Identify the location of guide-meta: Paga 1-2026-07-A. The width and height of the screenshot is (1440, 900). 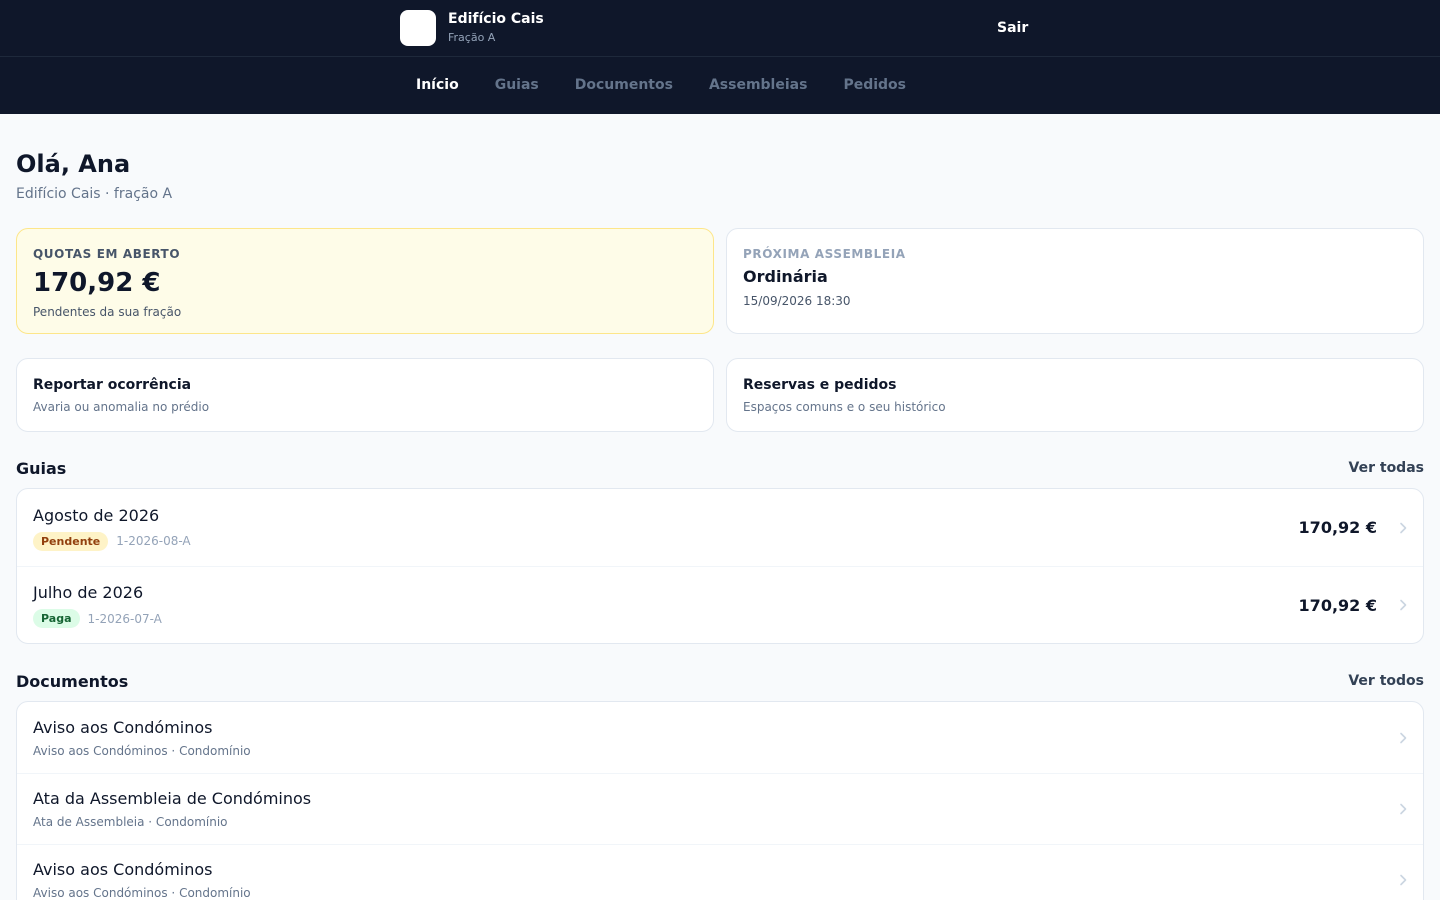
(97, 618).